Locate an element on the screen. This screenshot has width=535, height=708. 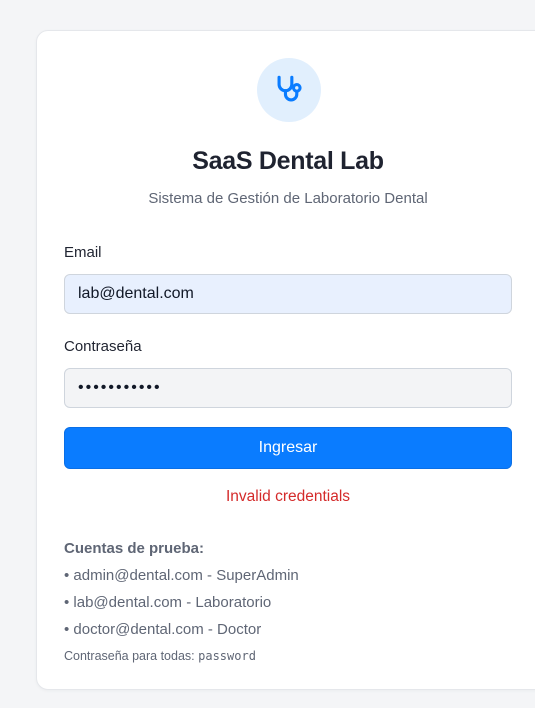
password-field is located at coordinates (288, 388).